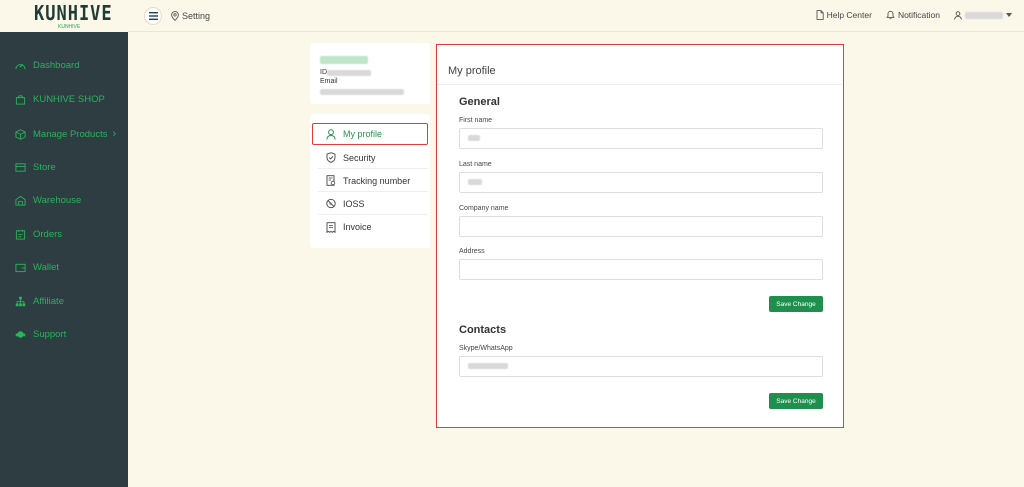  I want to click on settings-item-label: Invoice, so click(357, 227).